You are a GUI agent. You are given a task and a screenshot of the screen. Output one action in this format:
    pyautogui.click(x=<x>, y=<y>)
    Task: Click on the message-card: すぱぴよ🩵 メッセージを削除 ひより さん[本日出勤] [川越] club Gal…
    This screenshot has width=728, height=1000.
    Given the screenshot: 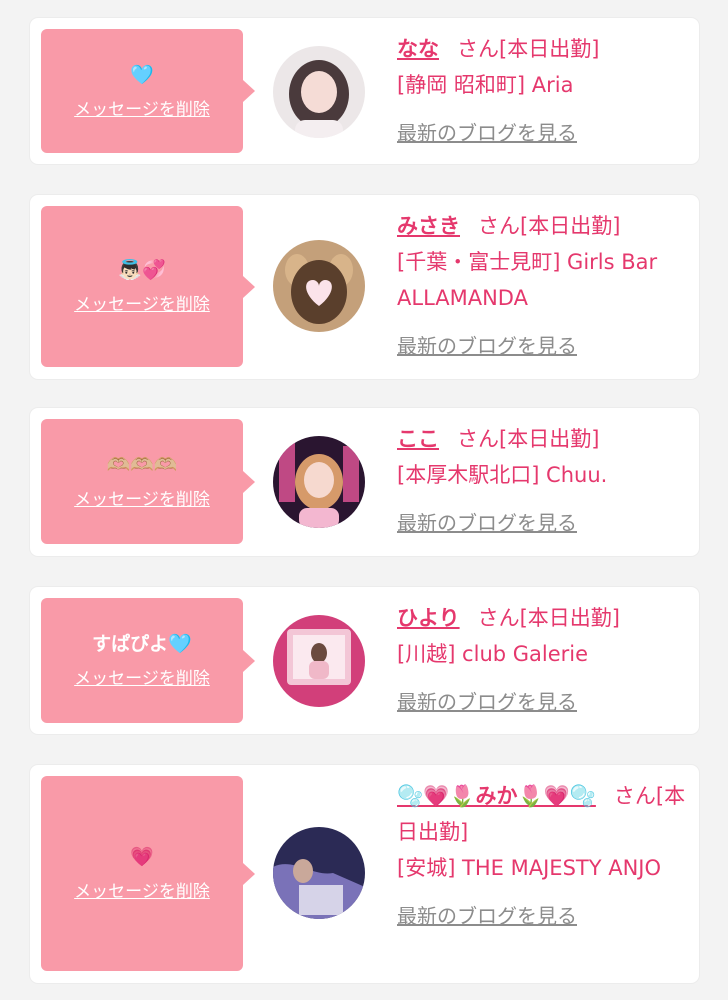 What is the action you would take?
    pyautogui.click(x=364, y=660)
    